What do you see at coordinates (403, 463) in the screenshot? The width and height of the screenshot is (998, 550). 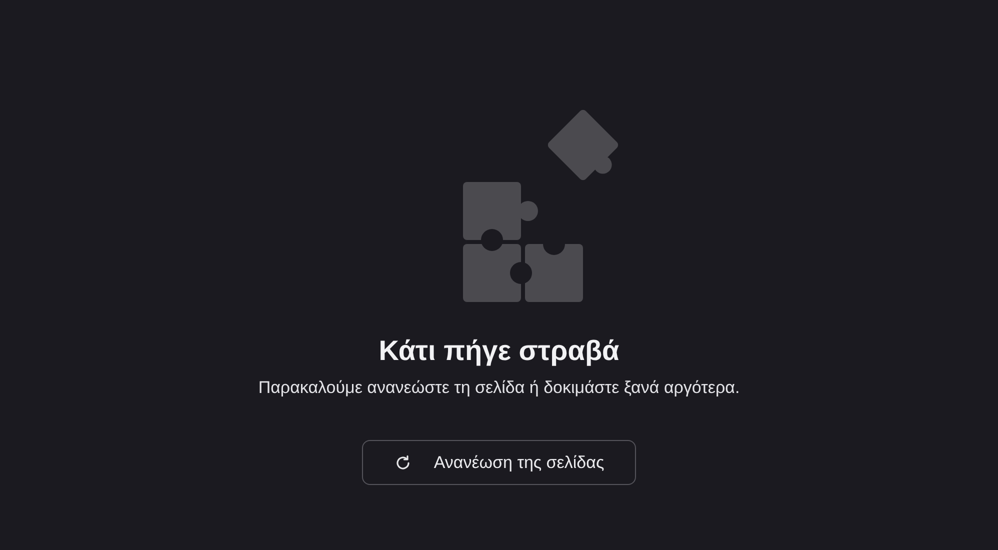 I see `refresh-icon` at bounding box center [403, 463].